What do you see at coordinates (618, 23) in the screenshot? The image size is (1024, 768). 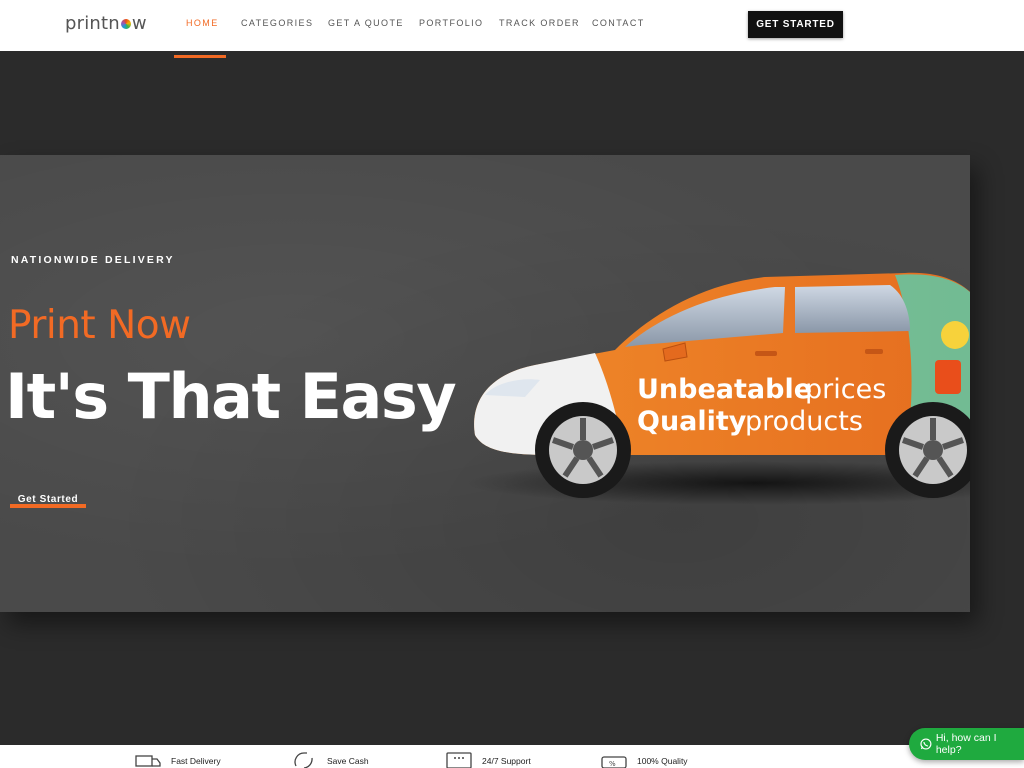 I see `nav-contact: CONTACT` at bounding box center [618, 23].